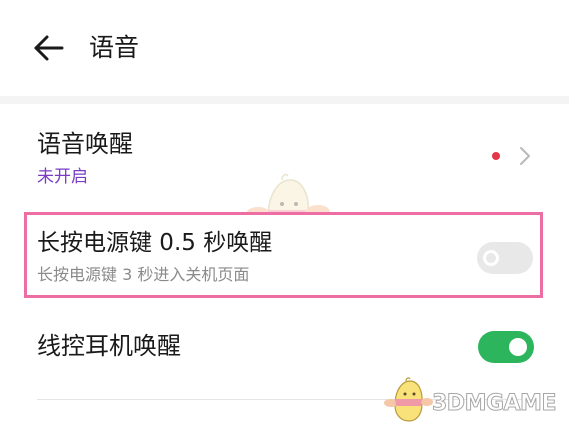  I want to click on page-title: 语音, so click(114, 47).